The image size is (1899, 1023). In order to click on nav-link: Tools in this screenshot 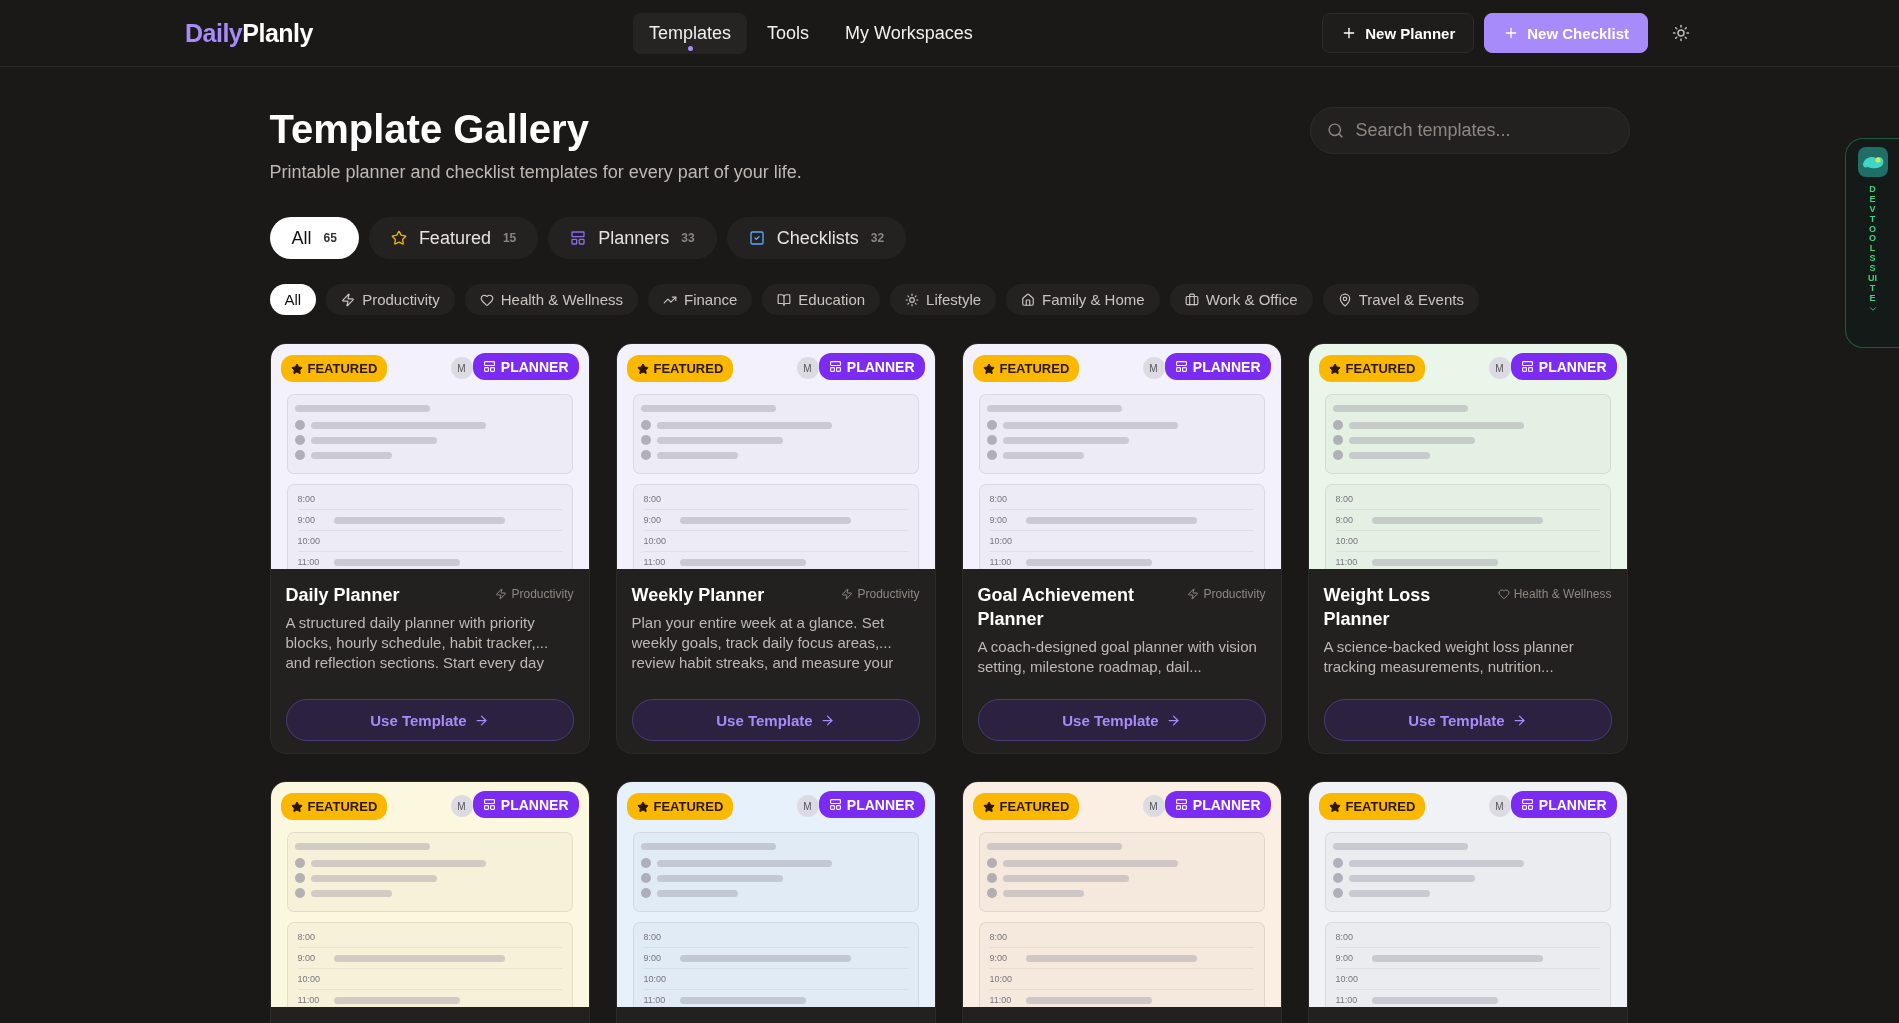, I will do `click(787, 33)`.